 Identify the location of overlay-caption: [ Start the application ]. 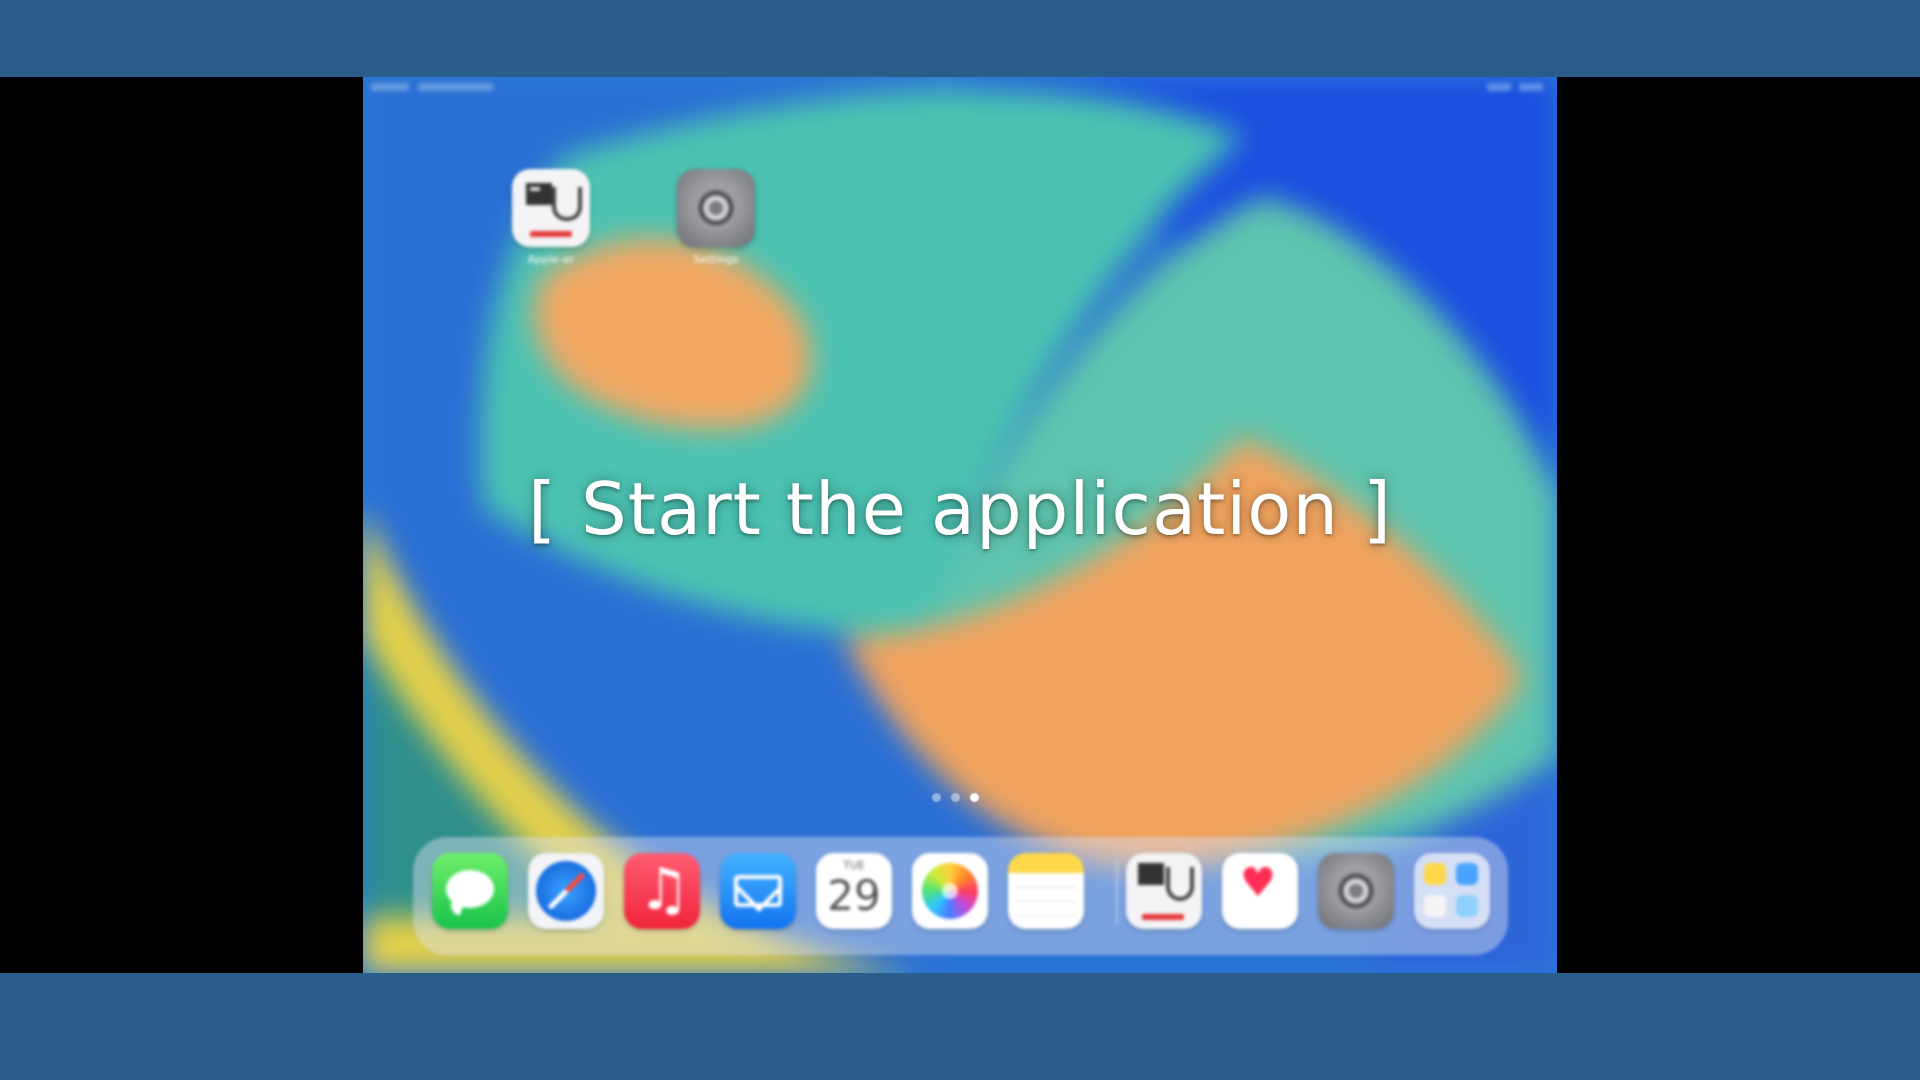
(960, 509).